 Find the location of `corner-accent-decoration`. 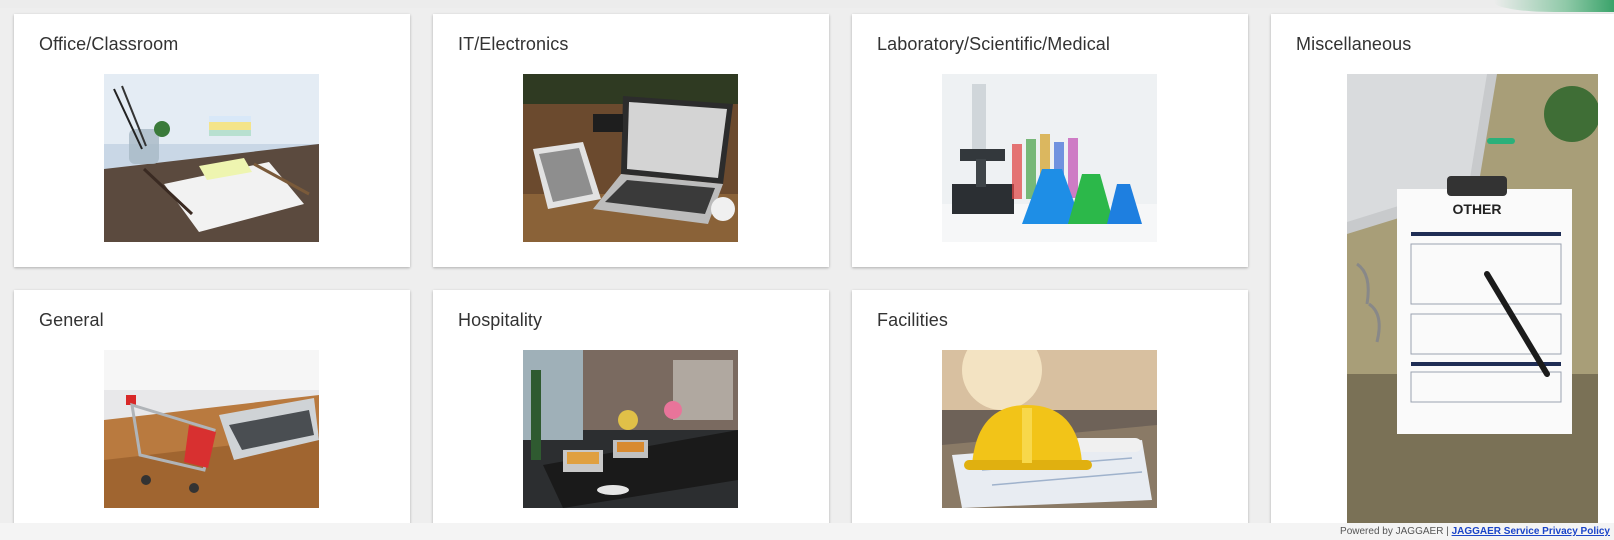

corner-accent-decoration is located at coordinates (1554, 6).